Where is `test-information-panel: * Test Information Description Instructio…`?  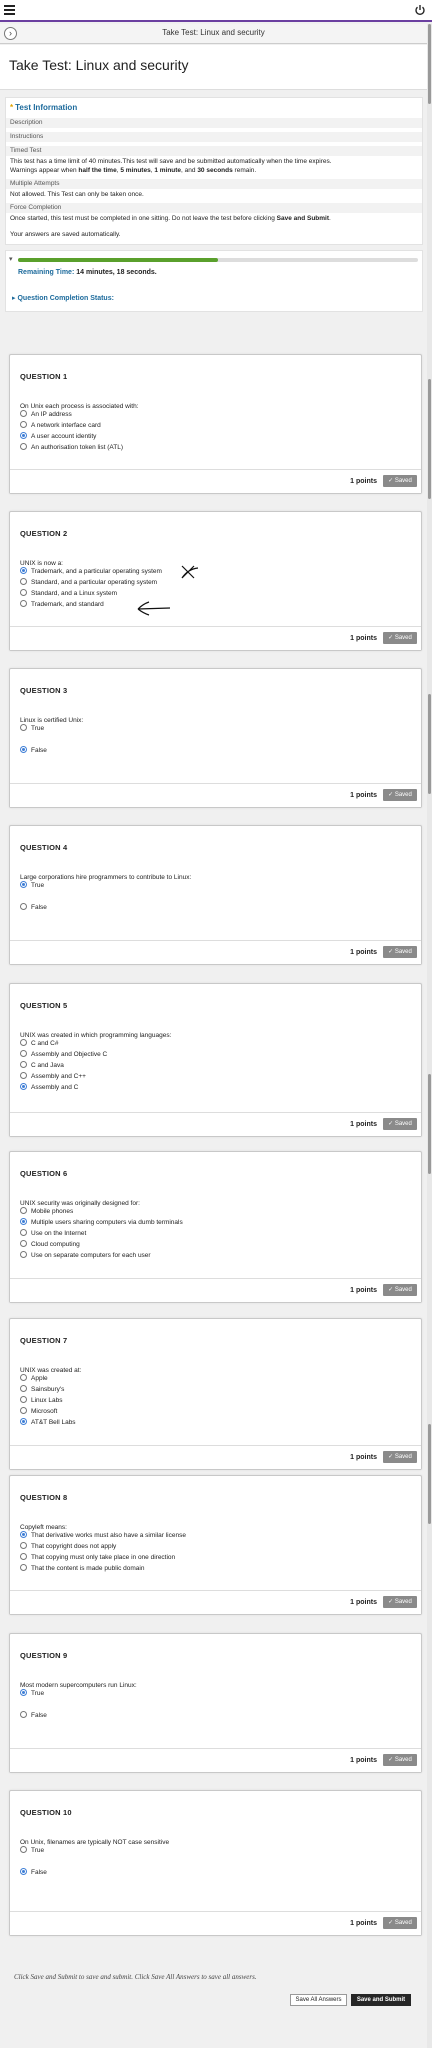 test-information-panel: * Test Information Description Instructio… is located at coordinates (214, 171).